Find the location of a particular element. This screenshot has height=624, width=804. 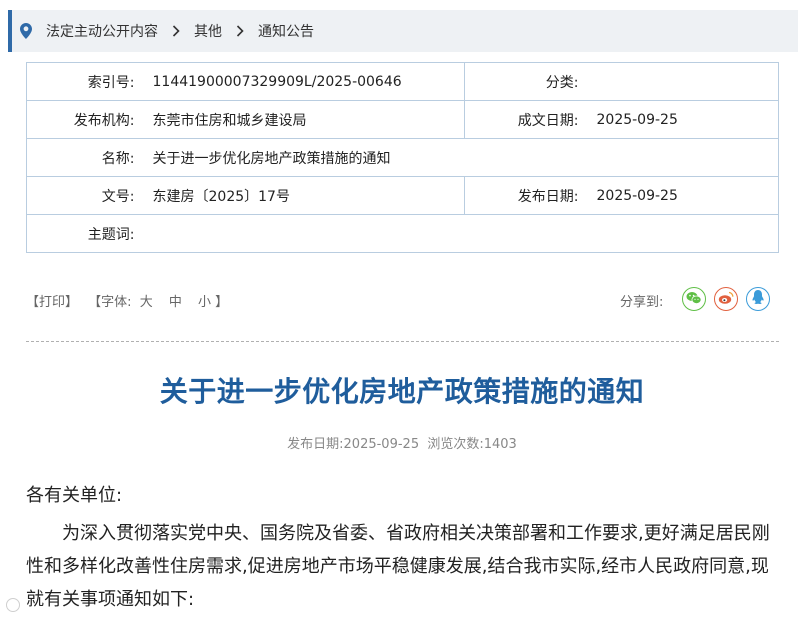

font-large-button: 大 is located at coordinates (146, 302).